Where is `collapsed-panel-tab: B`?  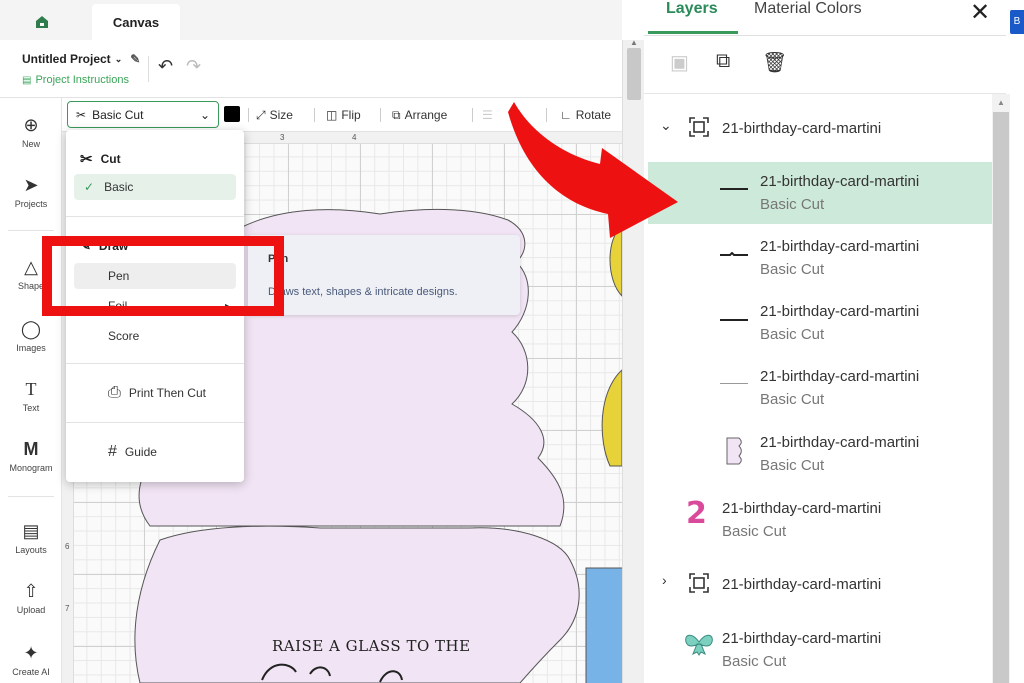
collapsed-panel-tab: B is located at coordinates (1017, 22).